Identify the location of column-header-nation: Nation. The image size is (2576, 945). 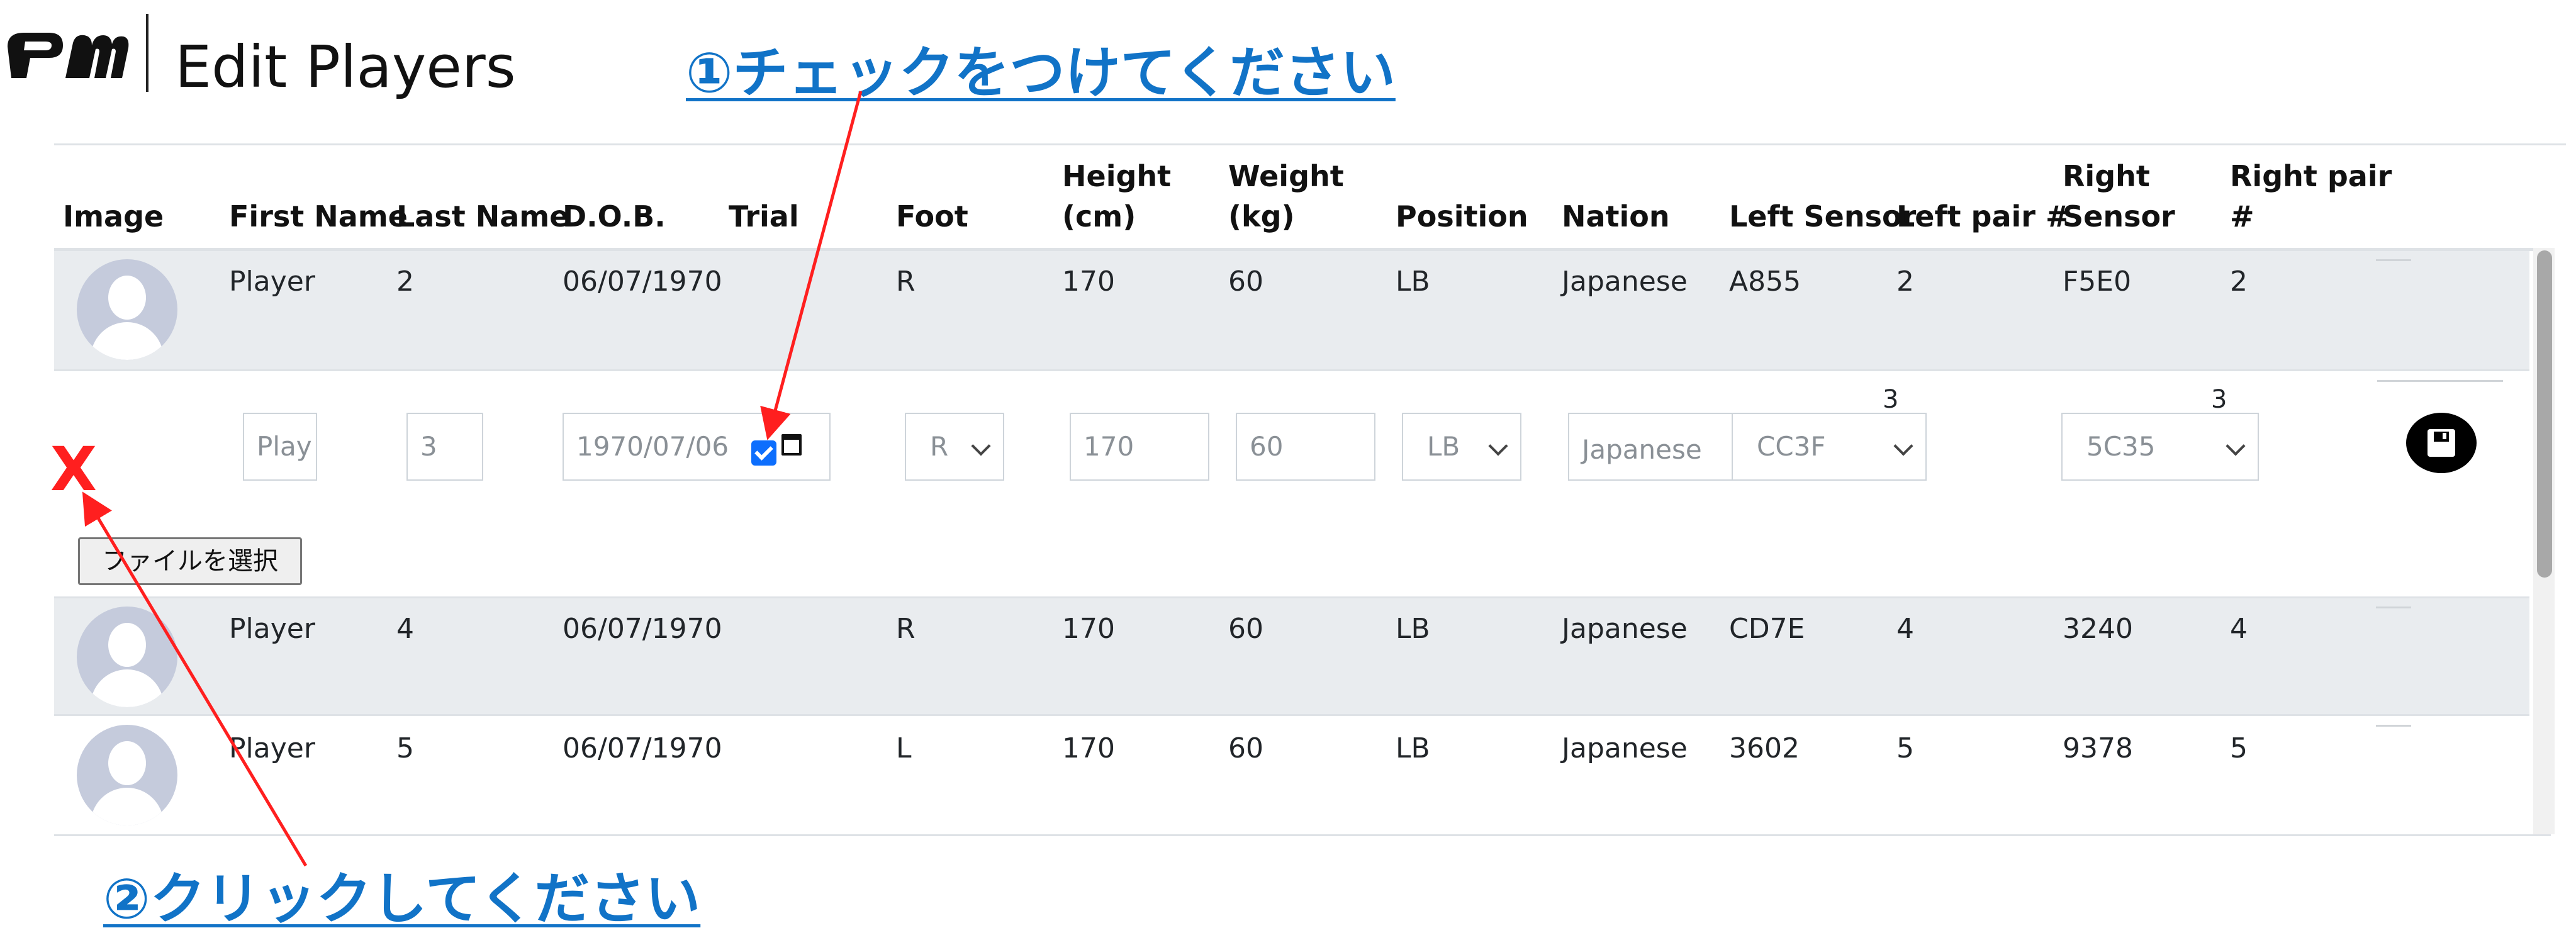
(1616, 216).